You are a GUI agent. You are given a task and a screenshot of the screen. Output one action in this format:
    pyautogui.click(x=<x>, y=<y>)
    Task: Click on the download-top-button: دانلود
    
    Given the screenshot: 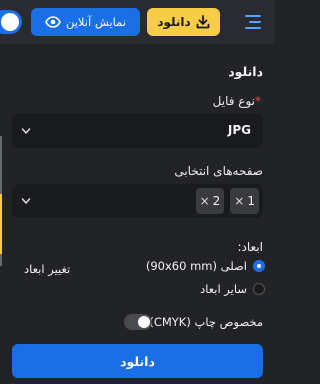 What is the action you would take?
    pyautogui.click(x=183, y=22)
    